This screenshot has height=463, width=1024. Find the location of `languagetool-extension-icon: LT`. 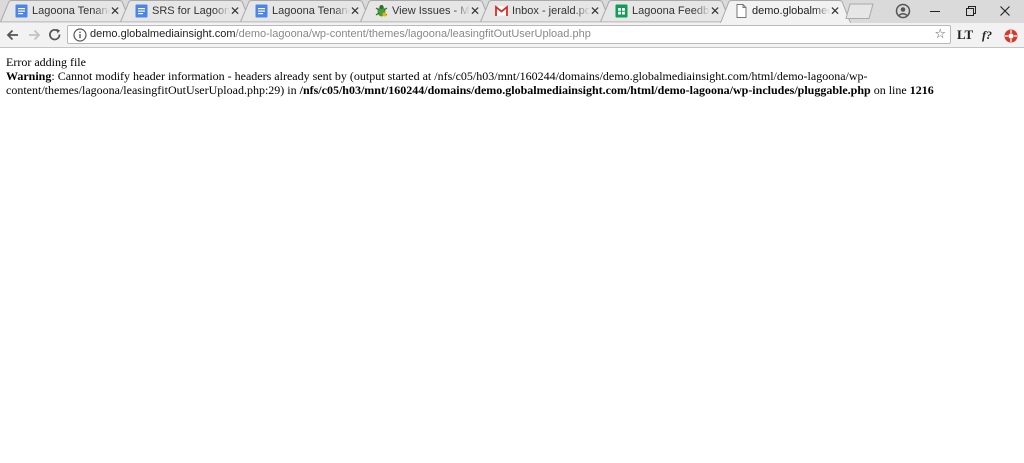

languagetool-extension-icon: LT is located at coordinates (965, 35).